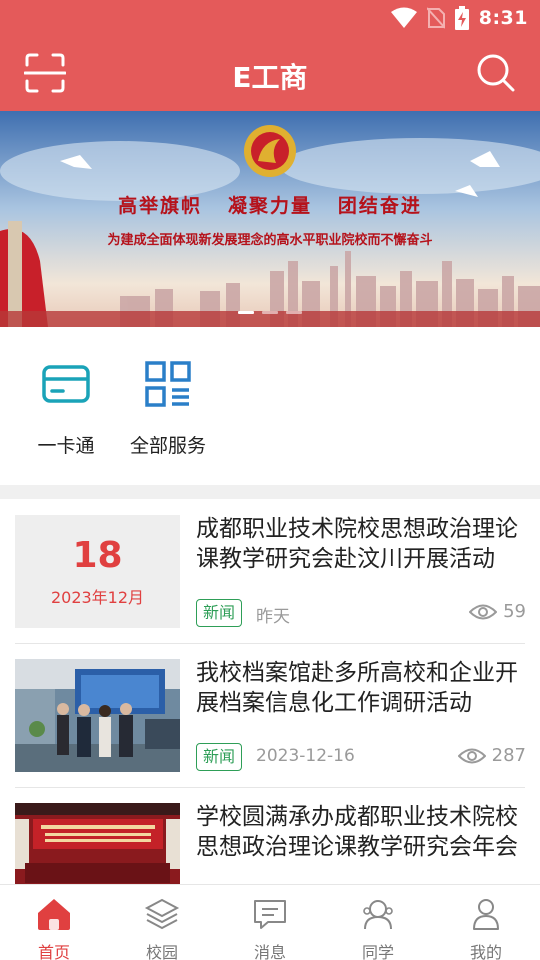  I want to click on tab-campus: 校园, so click(162, 922).